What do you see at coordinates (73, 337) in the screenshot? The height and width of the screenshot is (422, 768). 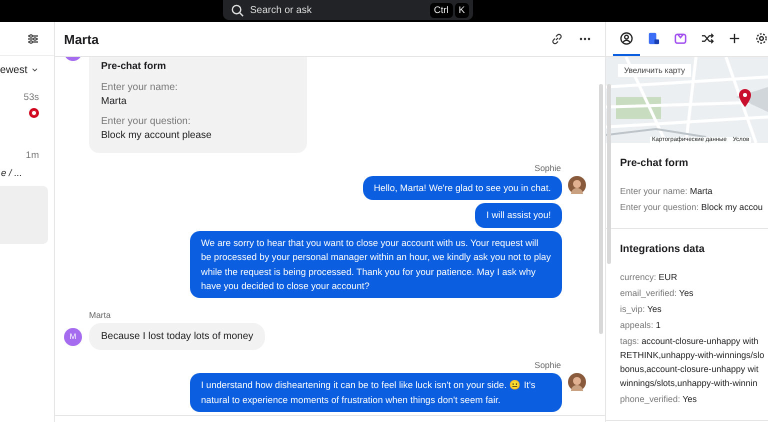 I see `avatar: M` at bounding box center [73, 337].